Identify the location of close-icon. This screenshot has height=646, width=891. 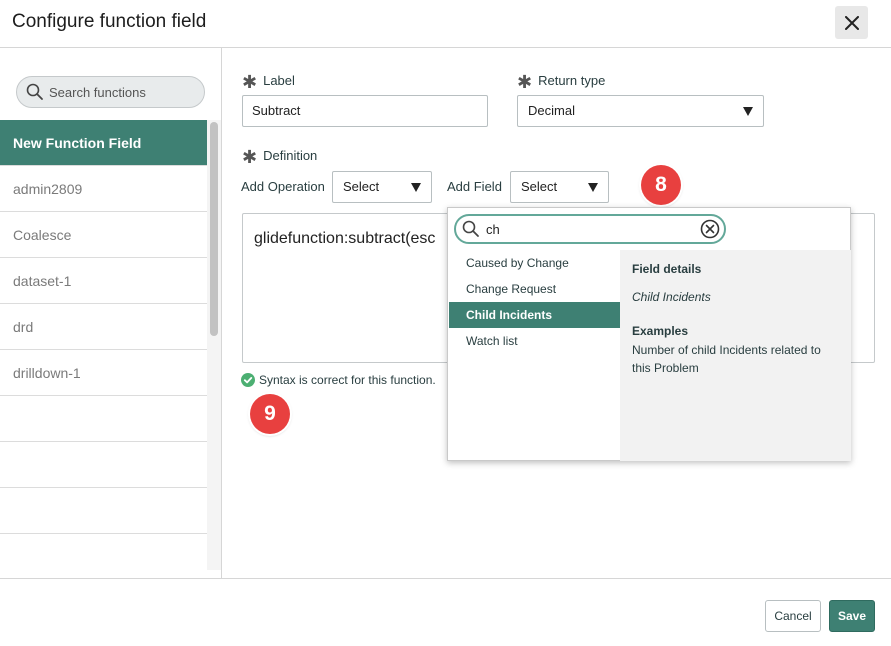
(851, 22).